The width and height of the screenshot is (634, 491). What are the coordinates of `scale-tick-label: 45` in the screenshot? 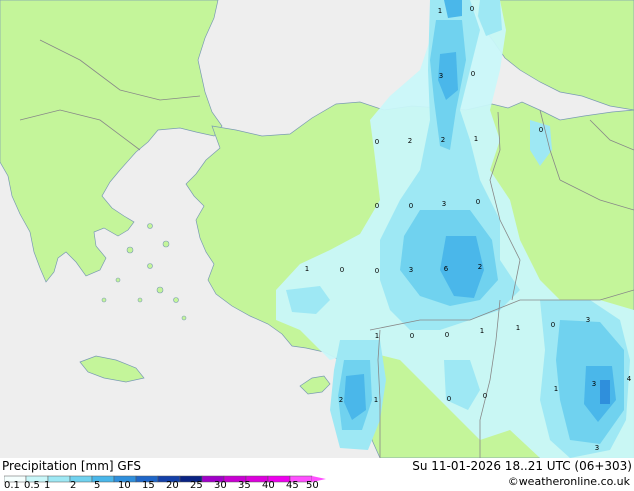 It's located at (292, 485).